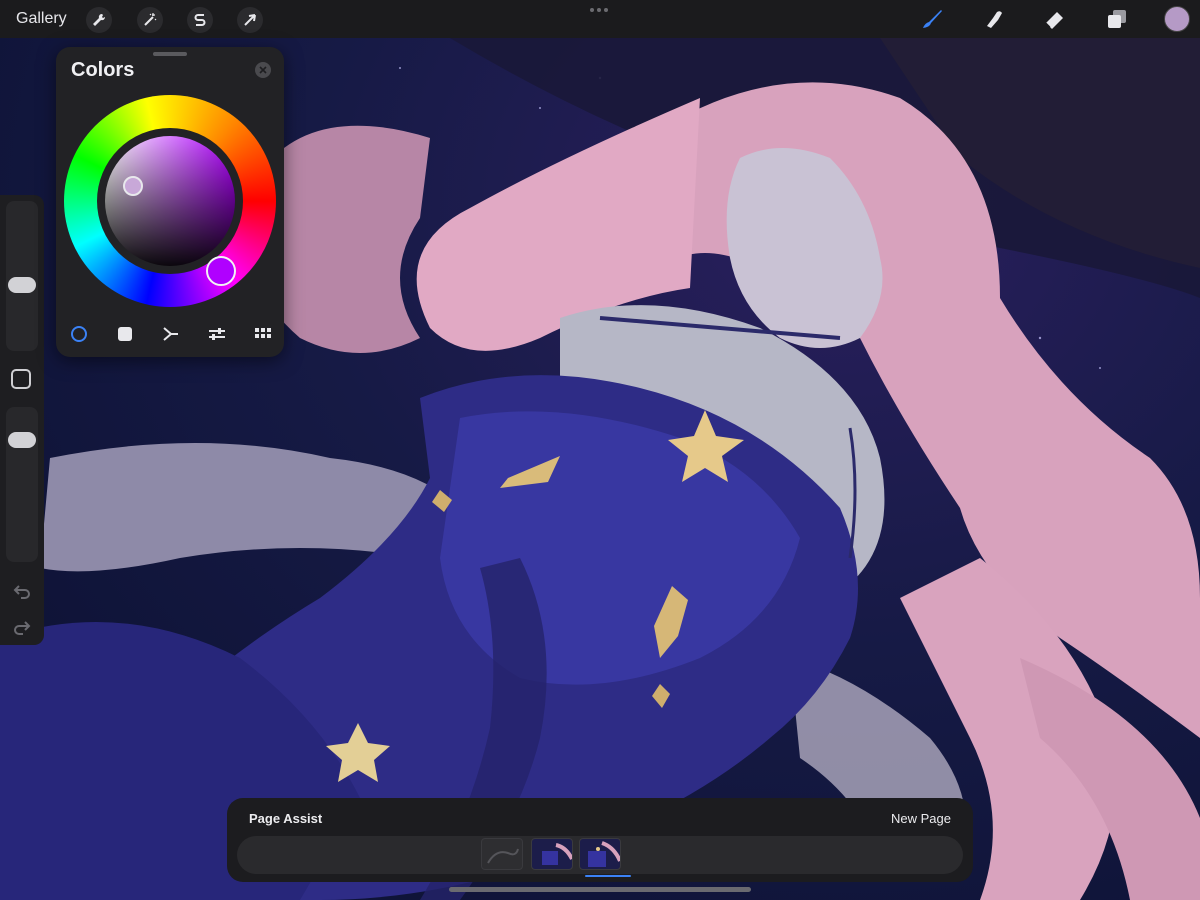  I want to click on hue-ring, so click(170, 201).